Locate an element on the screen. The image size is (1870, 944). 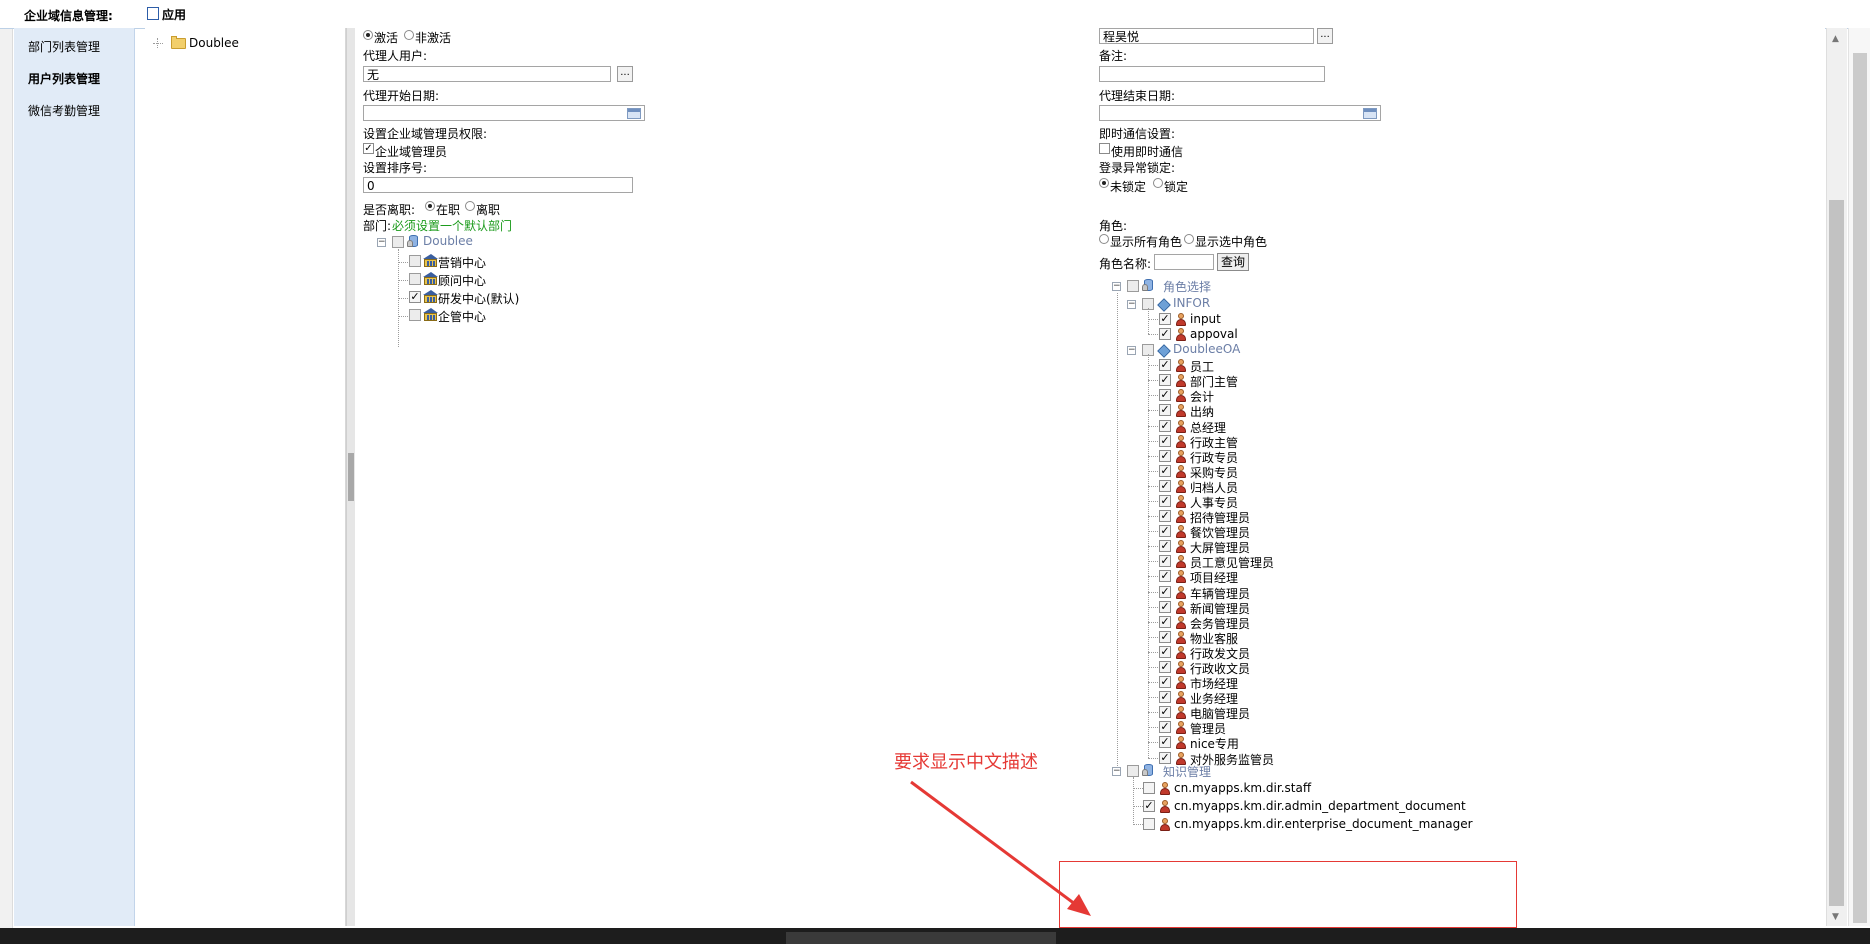
dept-root-checkbox is located at coordinates (398, 242).